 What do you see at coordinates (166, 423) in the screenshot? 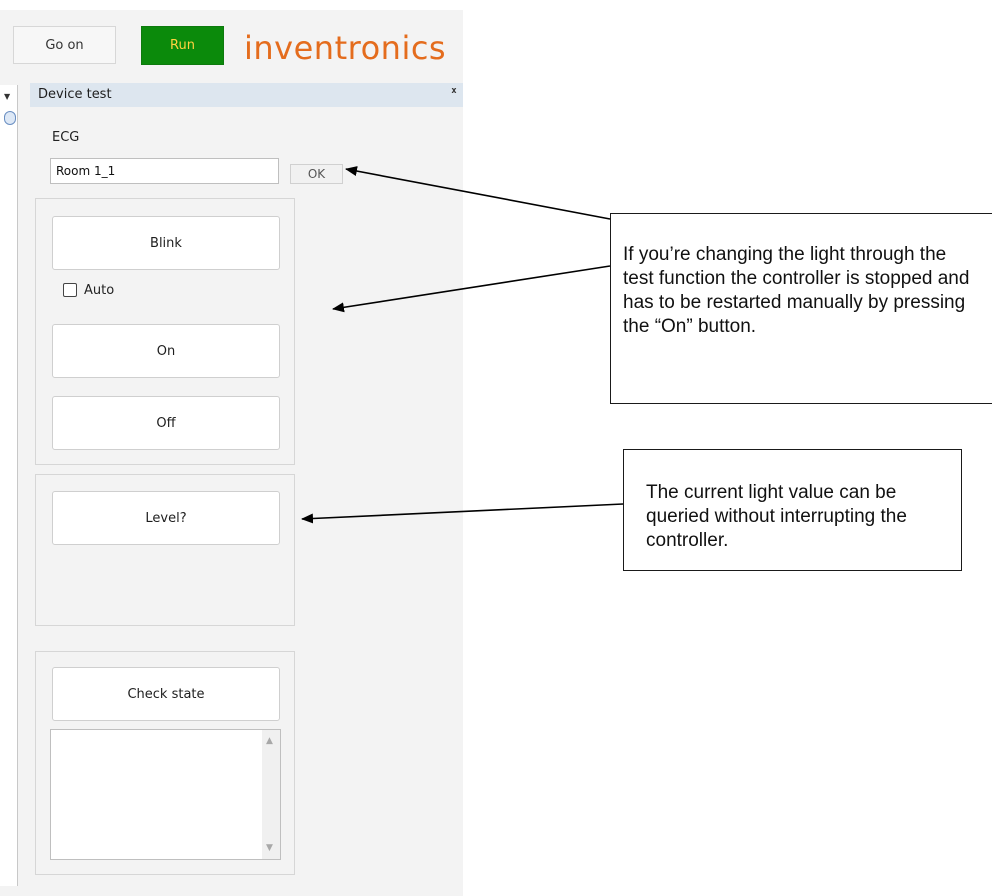
I see `off-button: Off` at bounding box center [166, 423].